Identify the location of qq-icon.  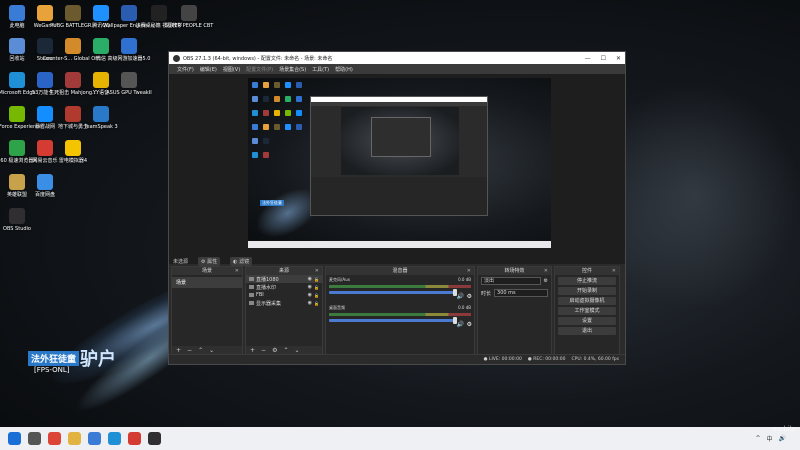
(101, 13).